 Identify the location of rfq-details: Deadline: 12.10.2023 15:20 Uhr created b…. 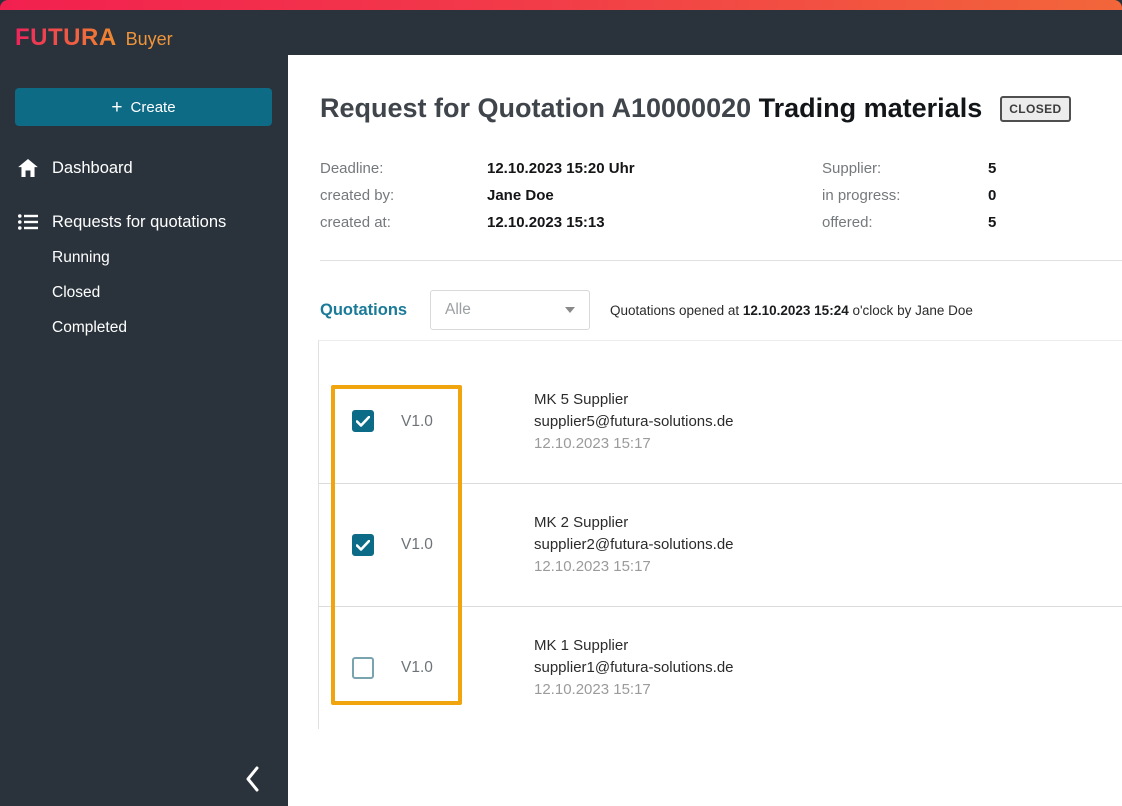
(721, 195).